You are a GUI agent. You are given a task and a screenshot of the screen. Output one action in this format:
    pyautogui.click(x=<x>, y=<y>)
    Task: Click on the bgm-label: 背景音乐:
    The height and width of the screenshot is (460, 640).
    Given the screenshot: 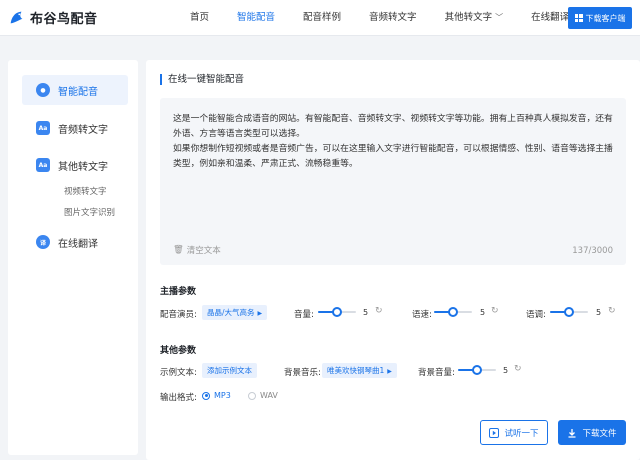 What is the action you would take?
    pyautogui.click(x=302, y=373)
    